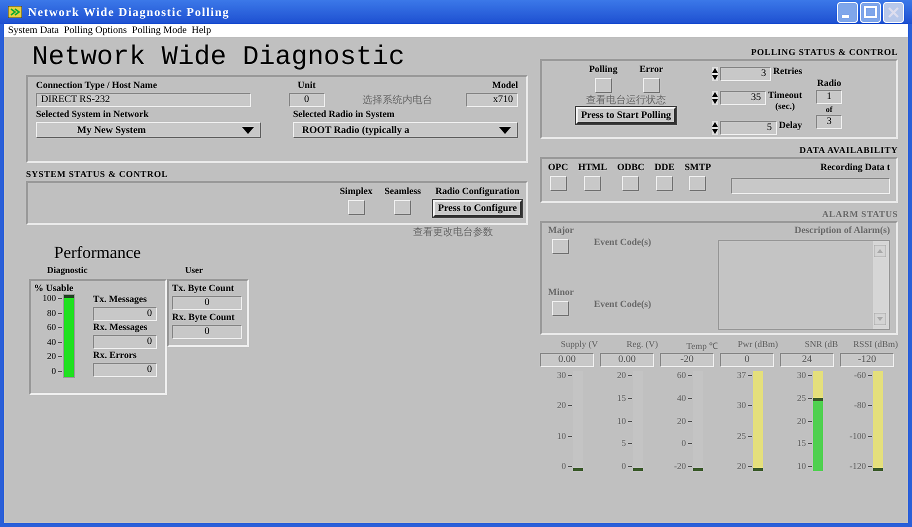 The height and width of the screenshot is (527, 912). I want to click on text-field: DIRECT RS-232, so click(143, 100).